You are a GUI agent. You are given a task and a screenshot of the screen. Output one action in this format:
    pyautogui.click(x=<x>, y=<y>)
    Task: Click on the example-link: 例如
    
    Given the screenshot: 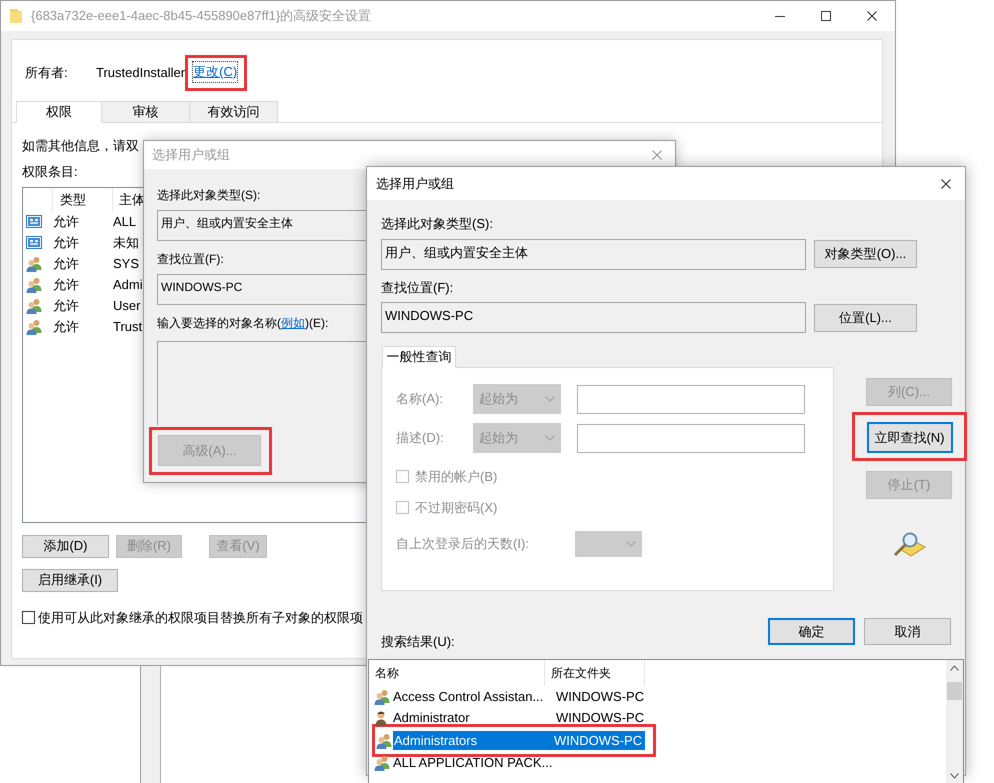 What is the action you would take?
    pyautogui.click(x=293, y=323)
    